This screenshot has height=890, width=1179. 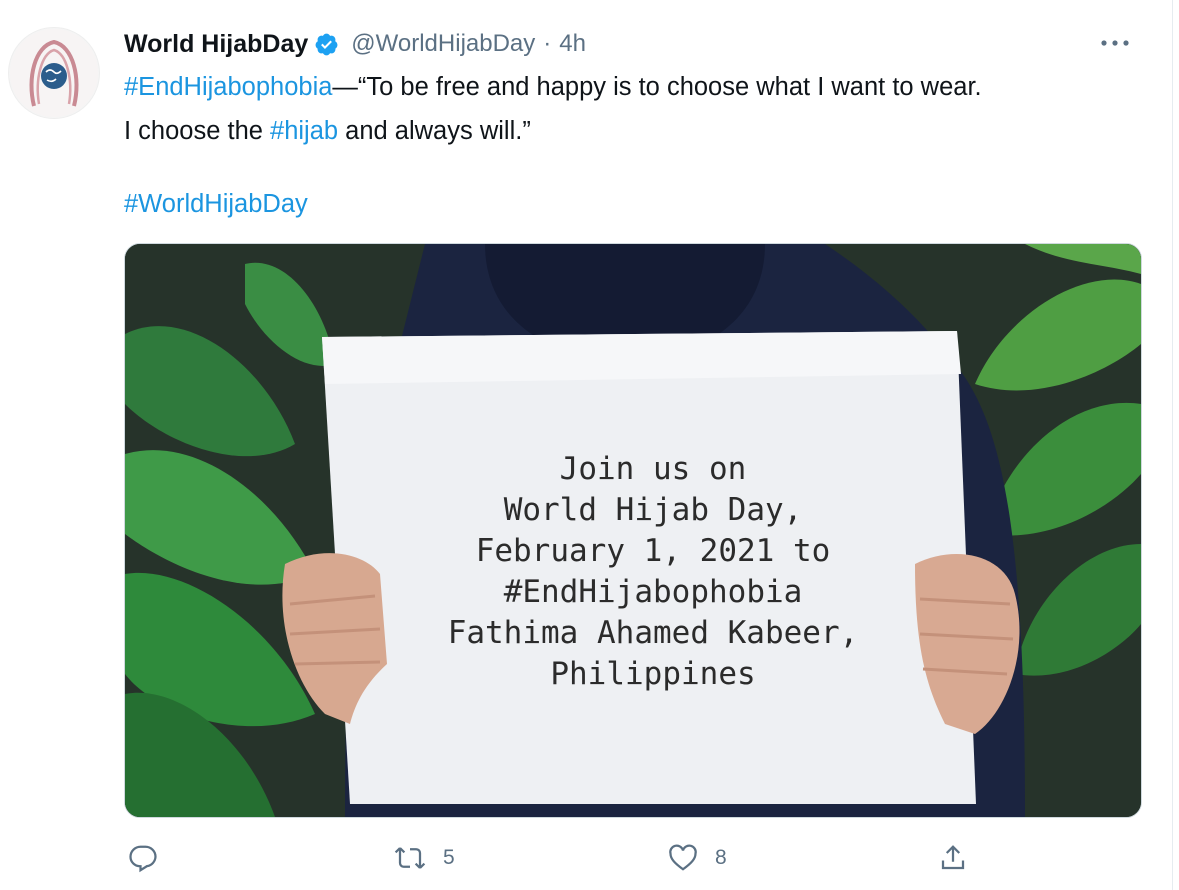 I want to click on account-name: World HijabDay, so click(x=216, y=44).